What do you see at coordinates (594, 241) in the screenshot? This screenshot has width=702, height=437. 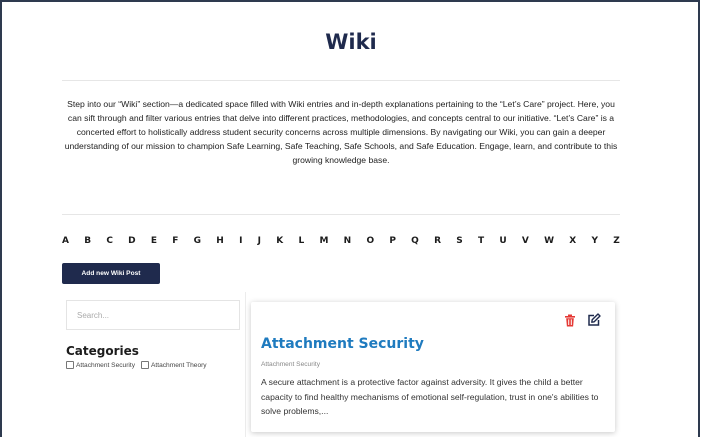 I see `alphabet-letter-y: Y` at bounding box center [594, 241].